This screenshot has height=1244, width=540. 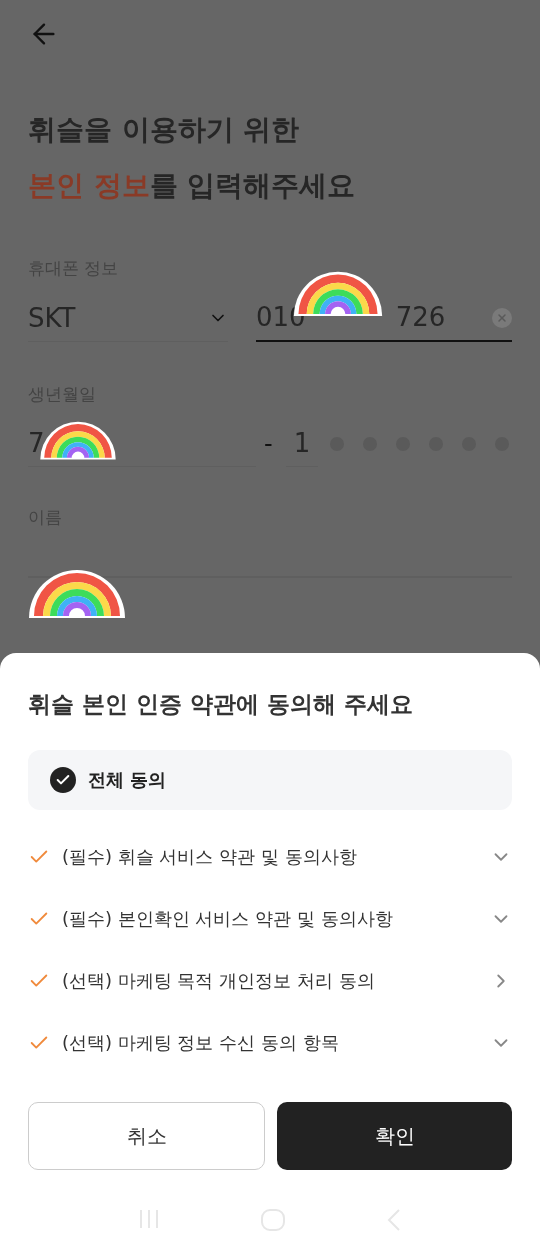 What do you see at coordinates (270, 779) in the screenshot?
I see `agree-all-row: 전체 동의` at bounding box center [270, 779].